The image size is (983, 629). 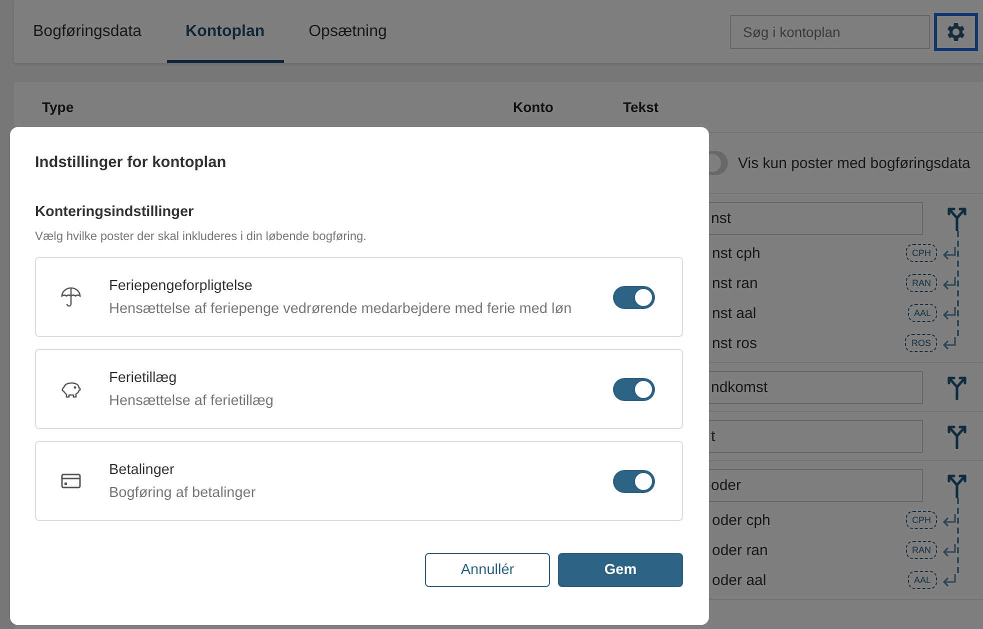 I want to click on sub-account-text: nst ran, so click(x=735, y=283).